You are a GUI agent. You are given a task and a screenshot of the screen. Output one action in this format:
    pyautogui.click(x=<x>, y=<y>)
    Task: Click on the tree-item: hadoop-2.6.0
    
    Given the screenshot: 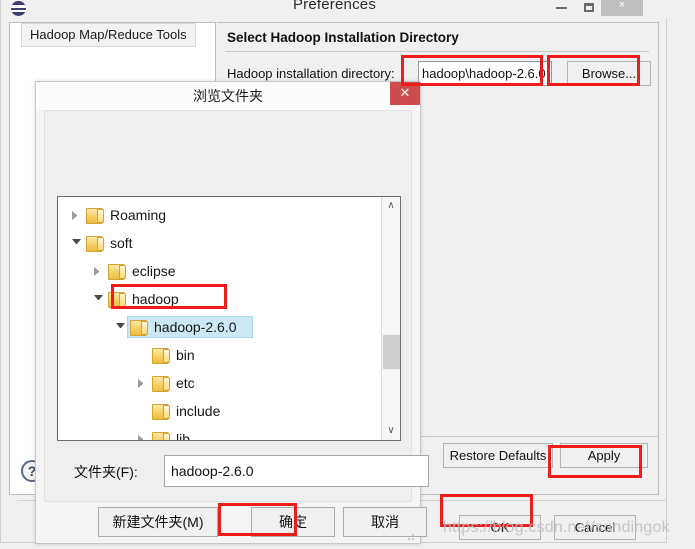 What is the action you would take?
    pyautogui.click(x=220, y=327)
    